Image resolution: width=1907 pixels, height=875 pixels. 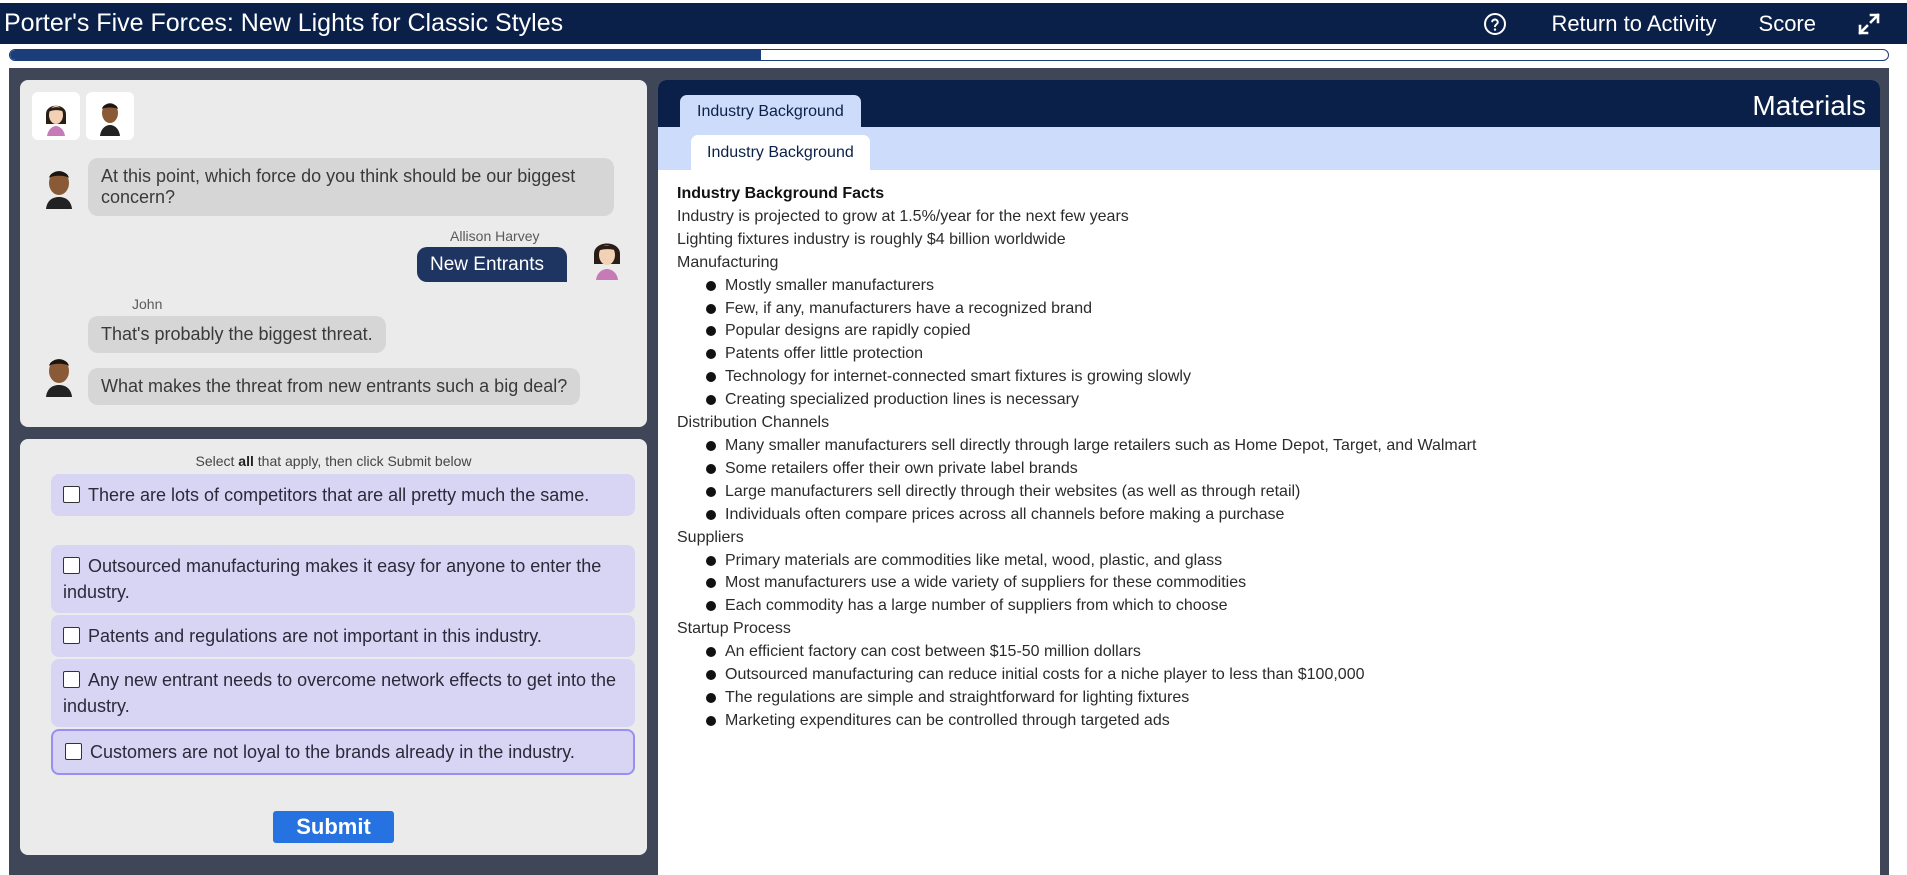 What do you see at coordinates (56, 120) in the screenshot?
I see `avatar-female-icon` at bounding box center [56, 120].